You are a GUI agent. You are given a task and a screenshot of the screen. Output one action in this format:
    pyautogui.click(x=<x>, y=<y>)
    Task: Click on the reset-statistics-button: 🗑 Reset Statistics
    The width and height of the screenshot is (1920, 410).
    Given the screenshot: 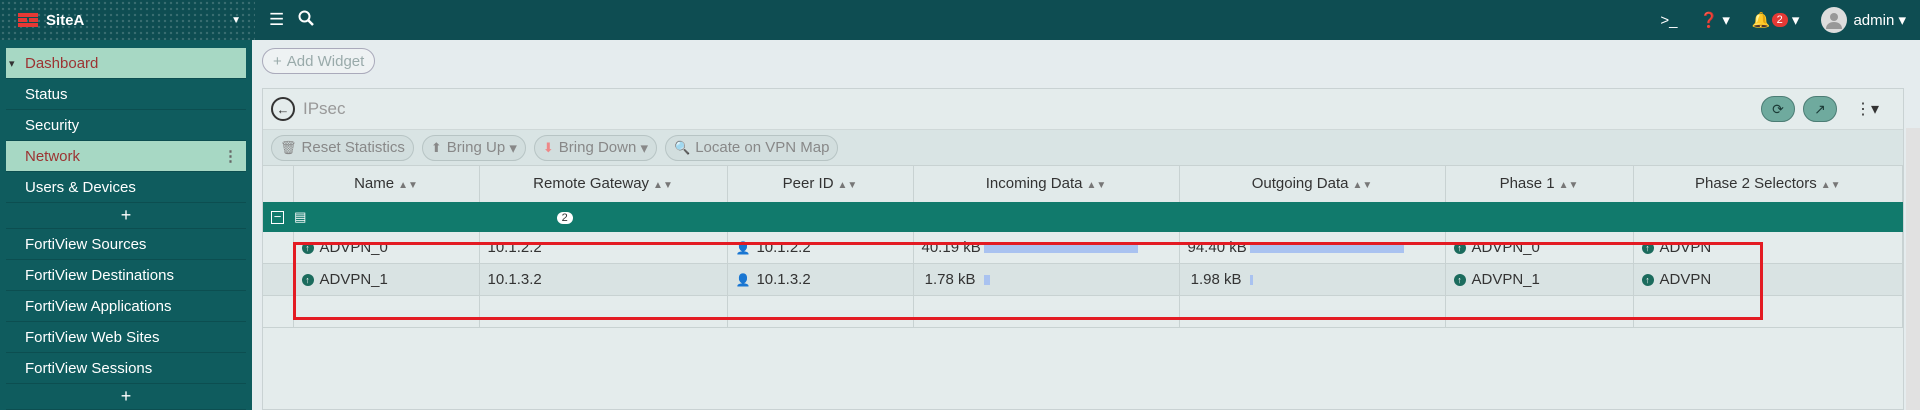 What is the action you would take?
    pyautogui.click(x=342, y=147)
    